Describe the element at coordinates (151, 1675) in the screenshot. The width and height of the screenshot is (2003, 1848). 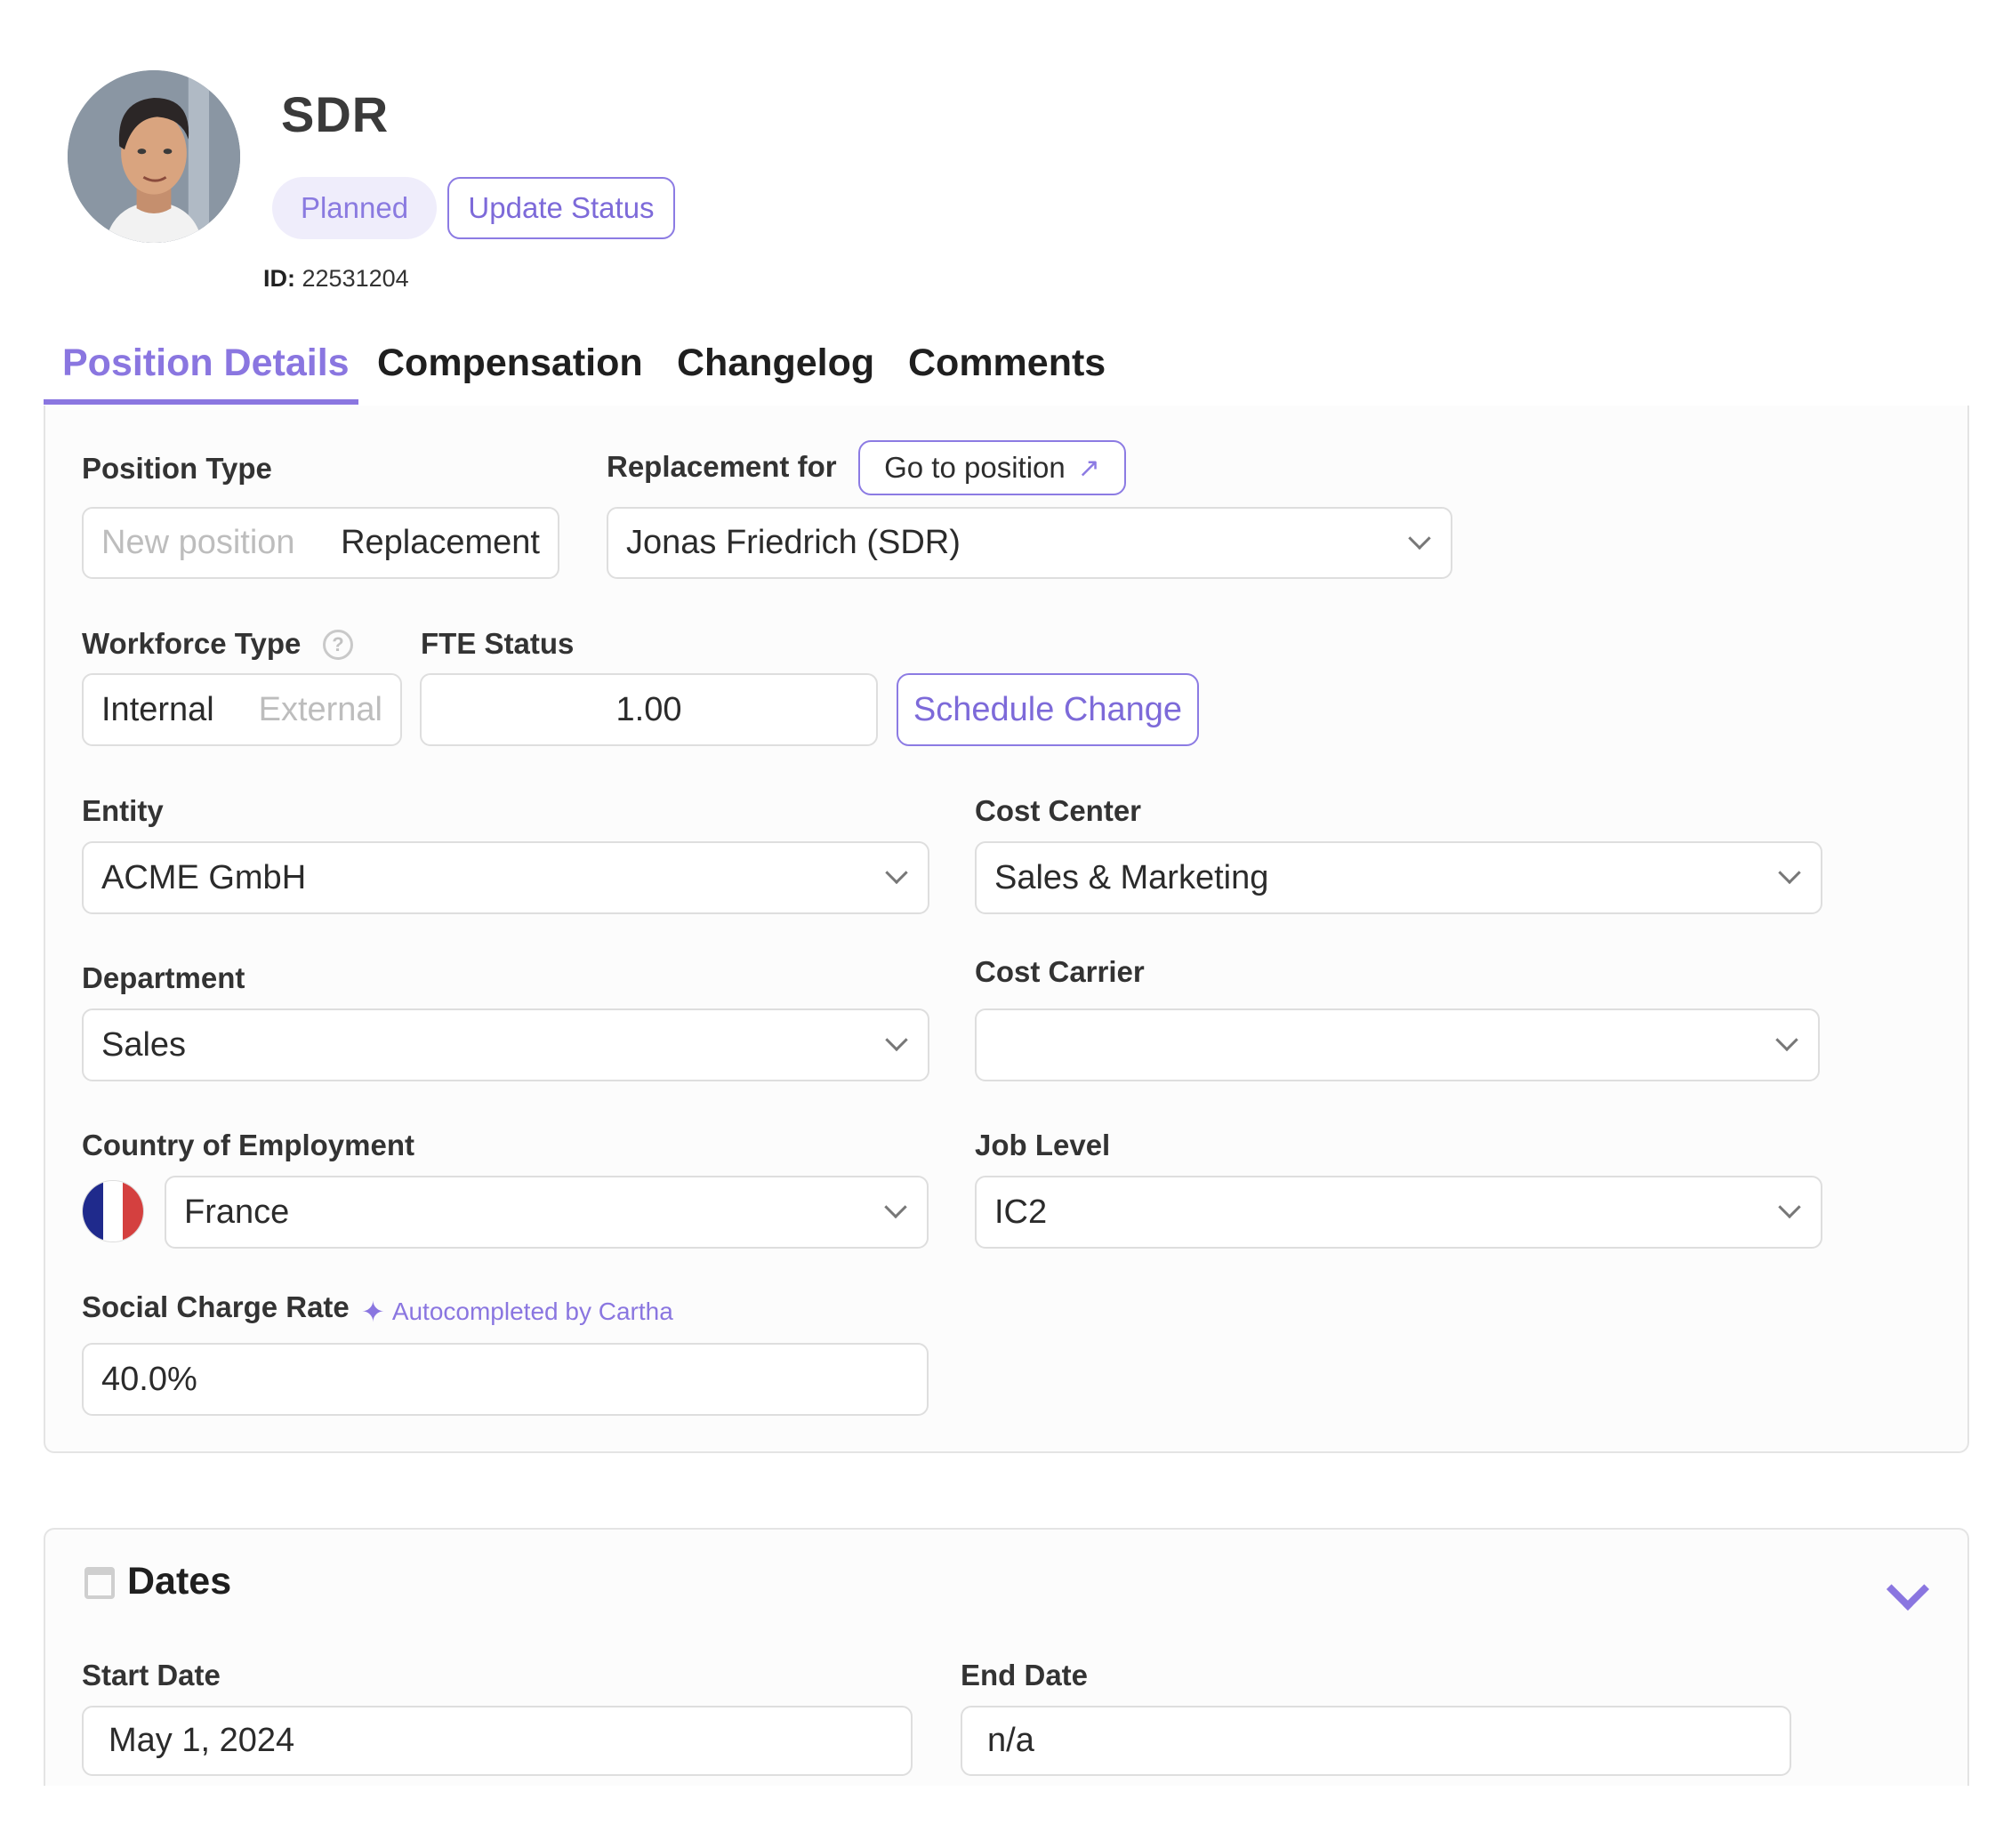
I see `start-date-label: Start Date` at that location.